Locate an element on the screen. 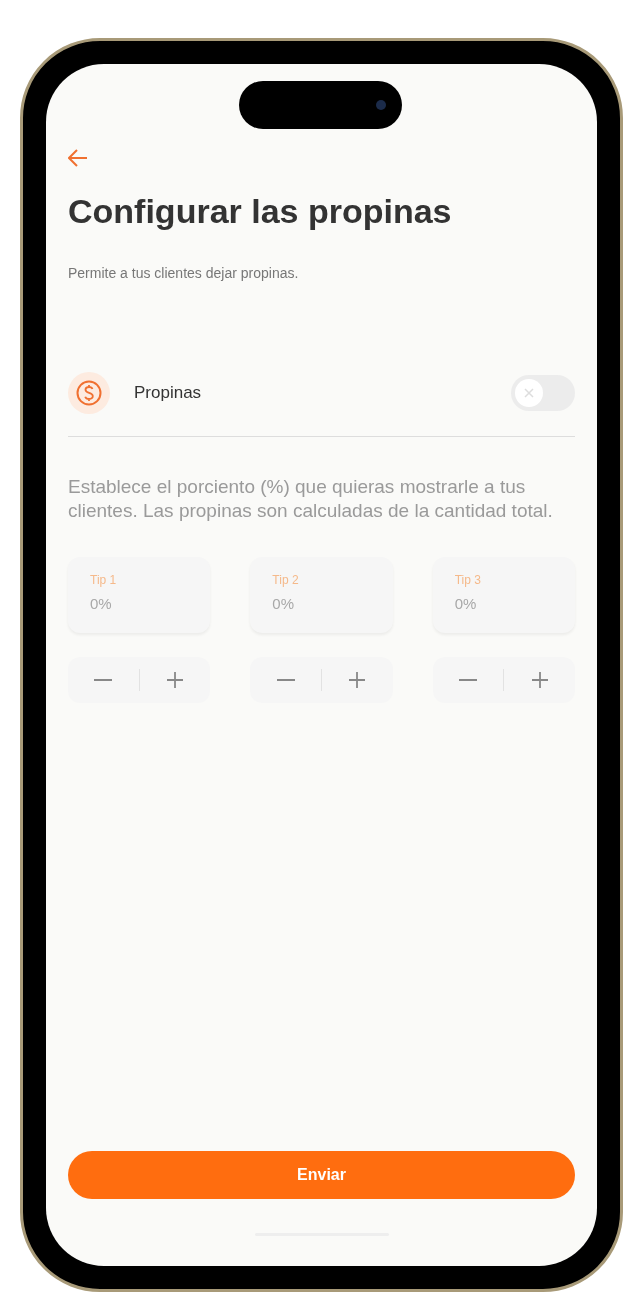  page-subtitle: Permite a tus clientes dejar propinas. is located at coordinates (184, 273).